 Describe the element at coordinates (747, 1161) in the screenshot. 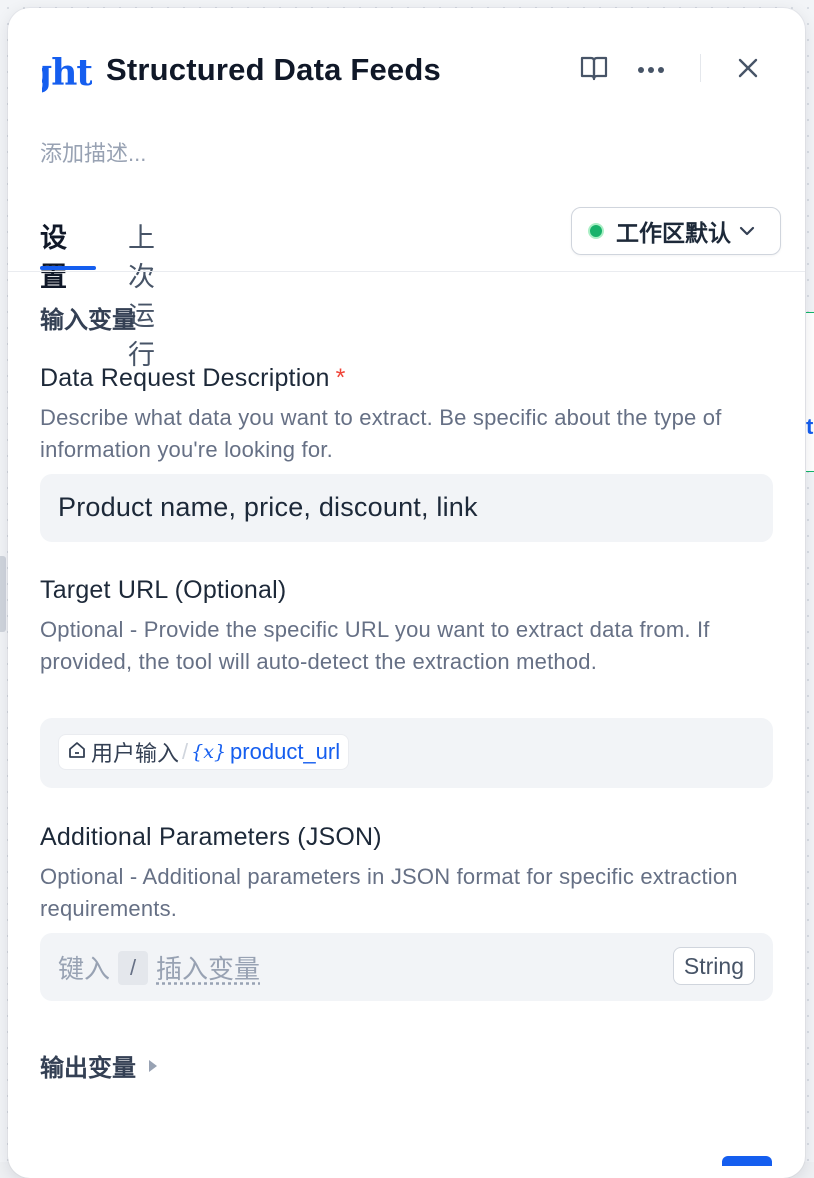

I see `canvas-node-bottom` at that location.